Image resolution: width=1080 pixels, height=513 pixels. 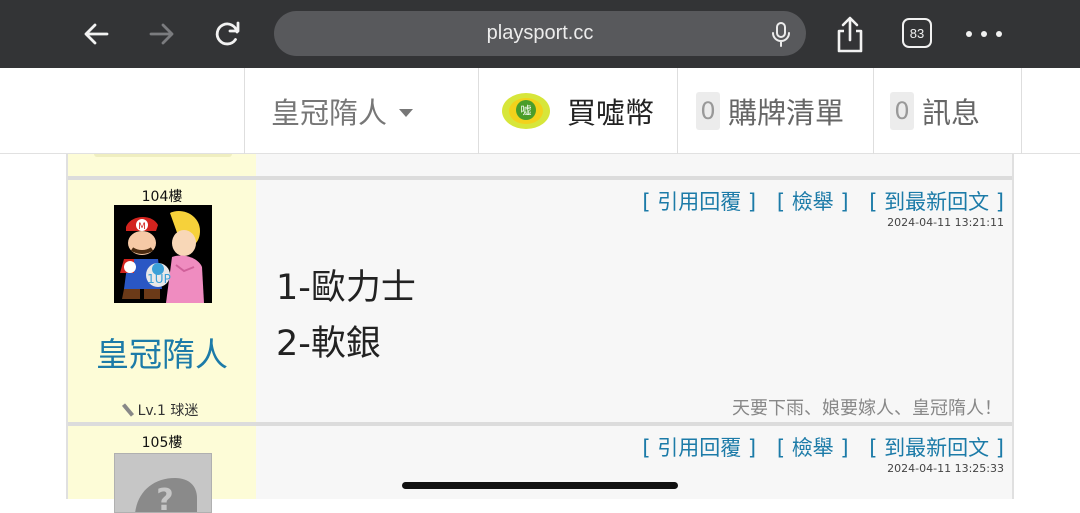 I want to click on mario-peach-avatar-icon: M 1UP, so click(x=163, y=254).